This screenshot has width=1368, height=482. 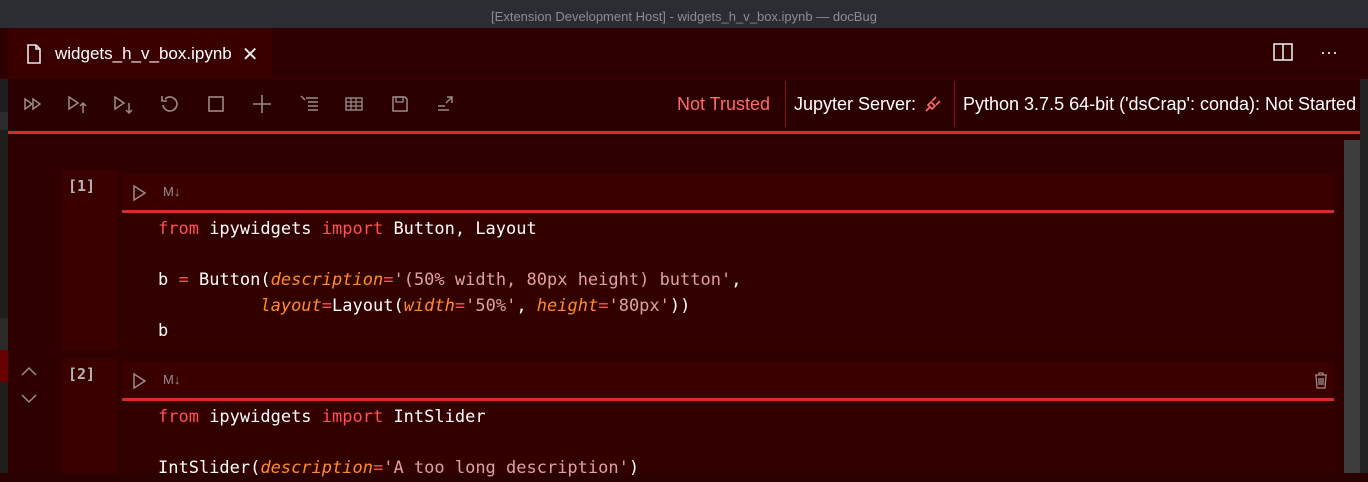 What do you see at coordinates (855, 104) in the screenshot?
I see `jupyter-server-label: Jupyter Server:` at bounding box center [855, 104].